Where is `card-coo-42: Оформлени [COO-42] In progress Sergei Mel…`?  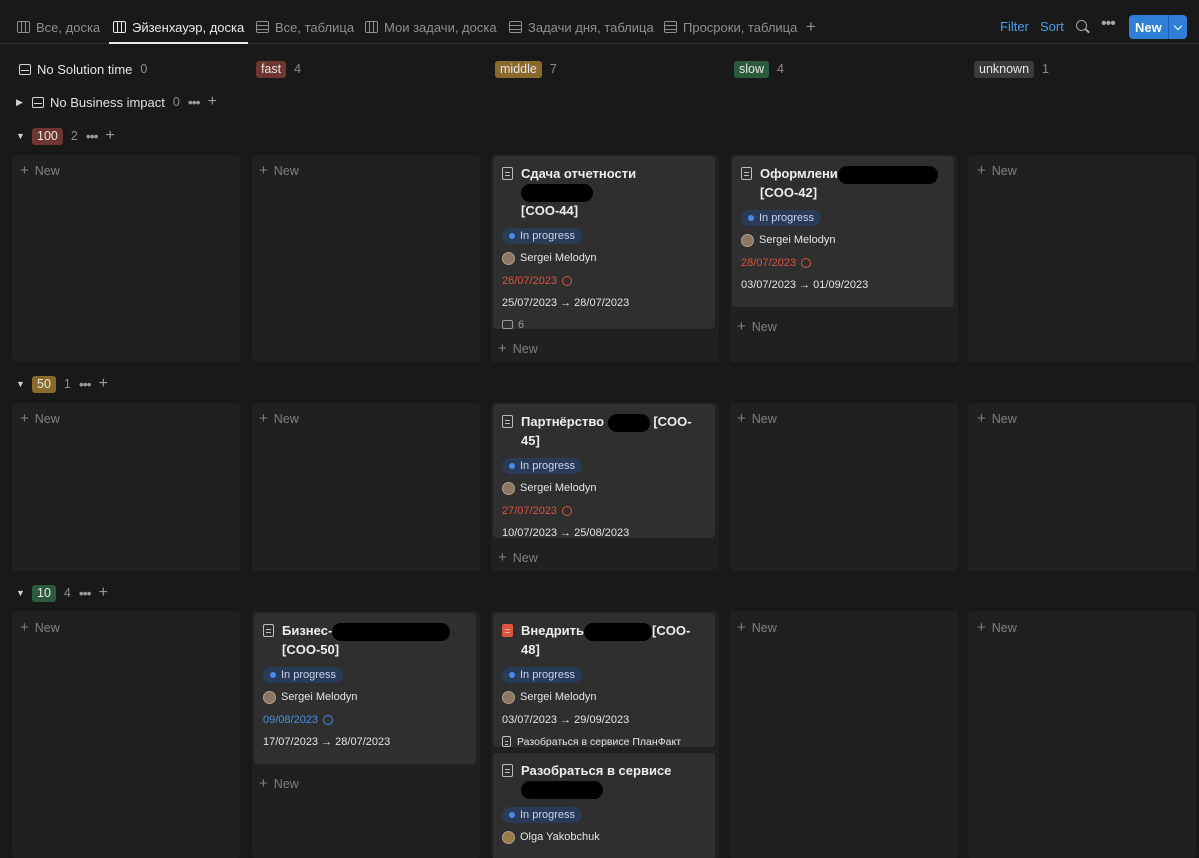 card-coo-42: Оформлени [COO-42] In progress Sergei Mel… is located at coordinates (843, 231).